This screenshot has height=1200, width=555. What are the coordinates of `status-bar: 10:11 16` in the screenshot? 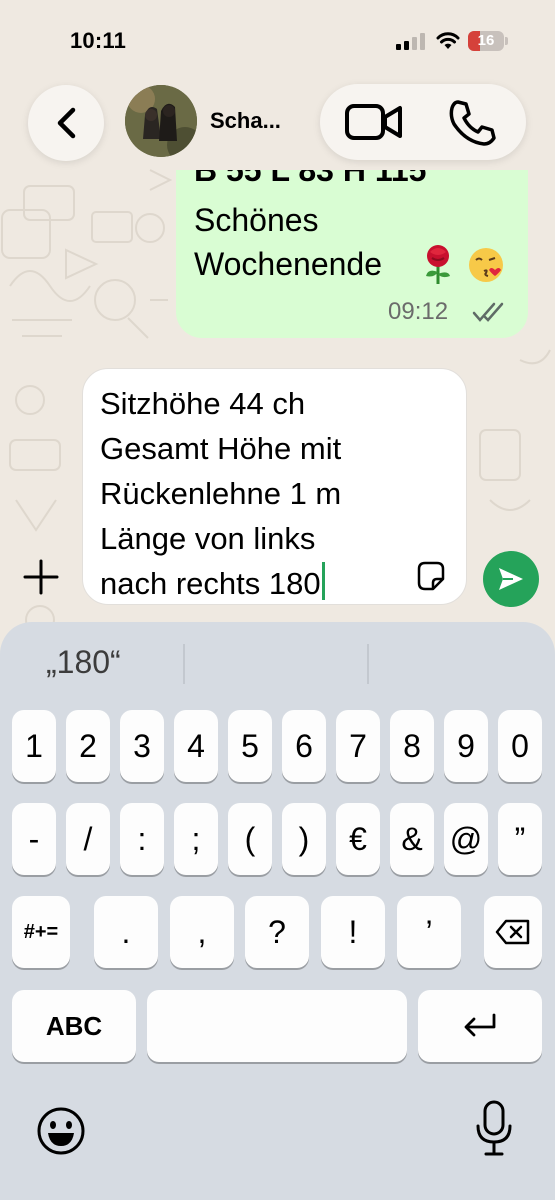 It's located at (277, 35).